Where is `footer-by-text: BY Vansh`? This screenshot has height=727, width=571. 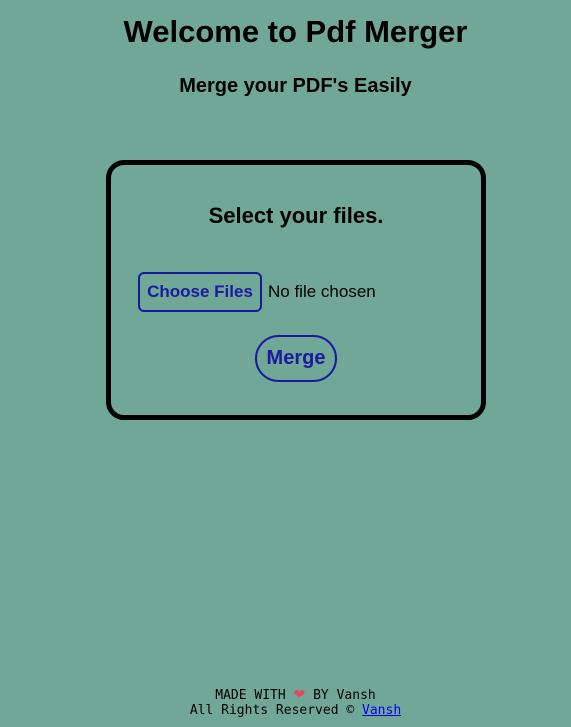 footer-by-text: BY Vansh is located at coordinates (344, 695).